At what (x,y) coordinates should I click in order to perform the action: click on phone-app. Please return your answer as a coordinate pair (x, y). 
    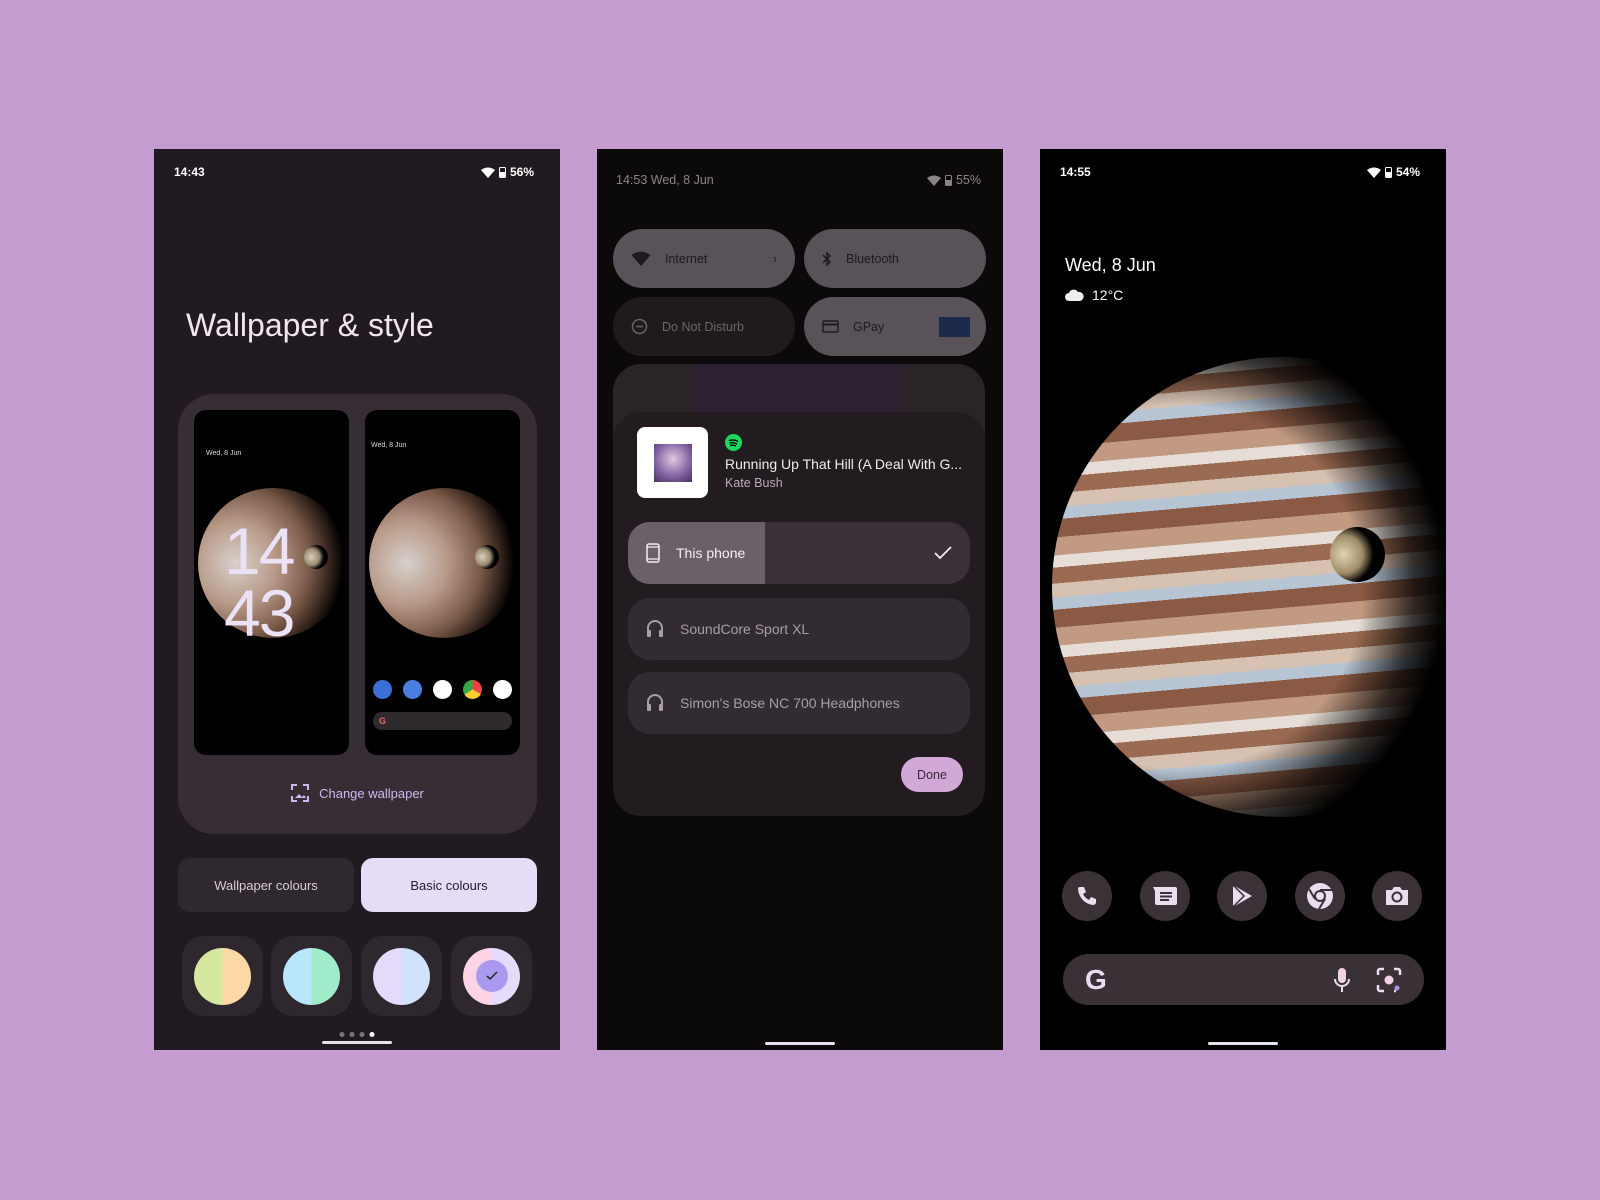
    Looking at the image, I should click on (1087, 896).